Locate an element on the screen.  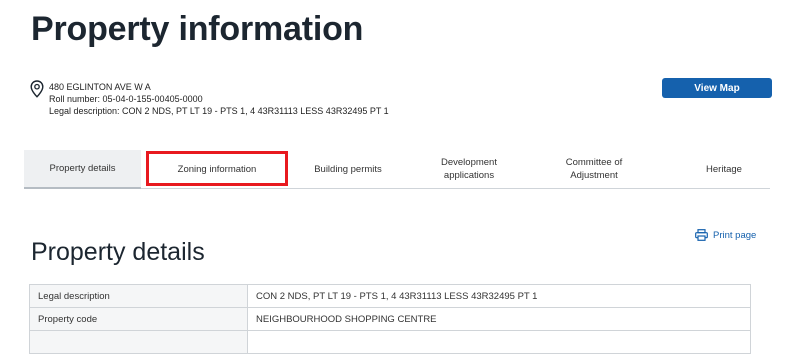
table-row is located at coordinates (390, 342).